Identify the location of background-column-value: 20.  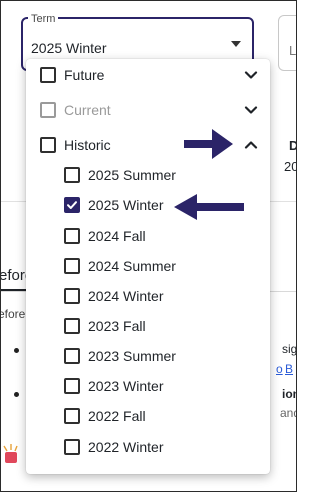
(290, 166).